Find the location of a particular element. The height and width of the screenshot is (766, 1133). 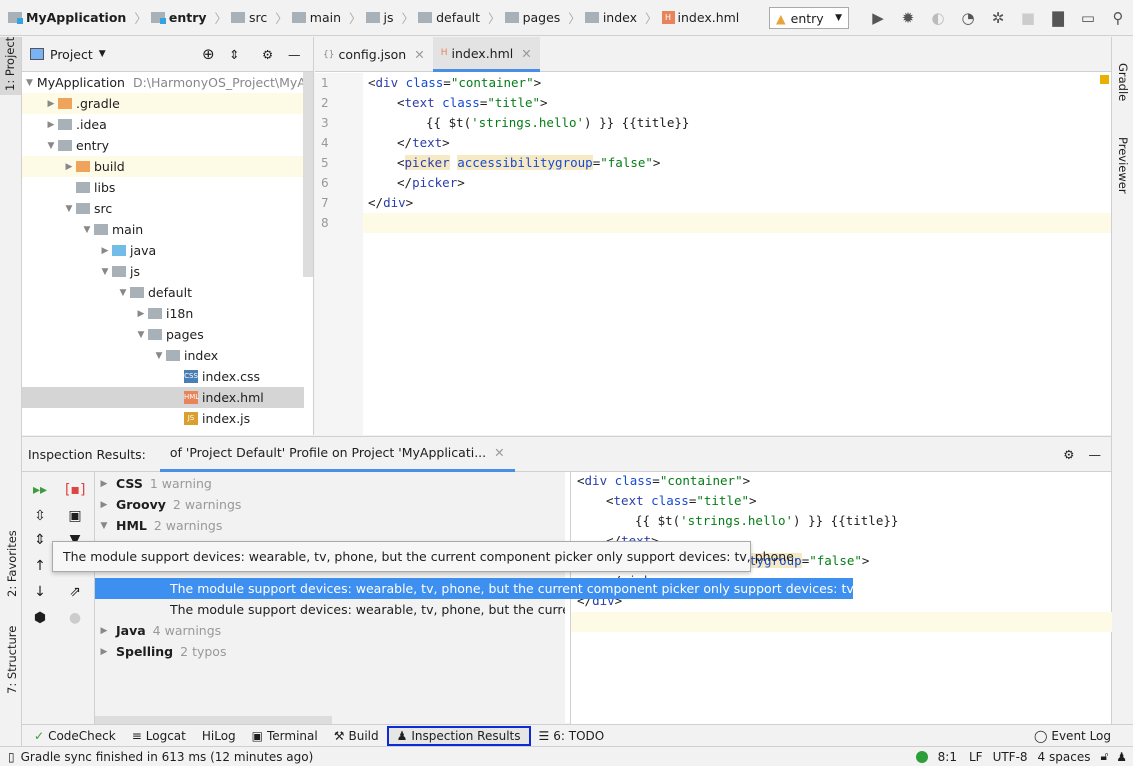

tool-window-codecheck: ✓ CodeCheck is located at coordinates (75, 736).